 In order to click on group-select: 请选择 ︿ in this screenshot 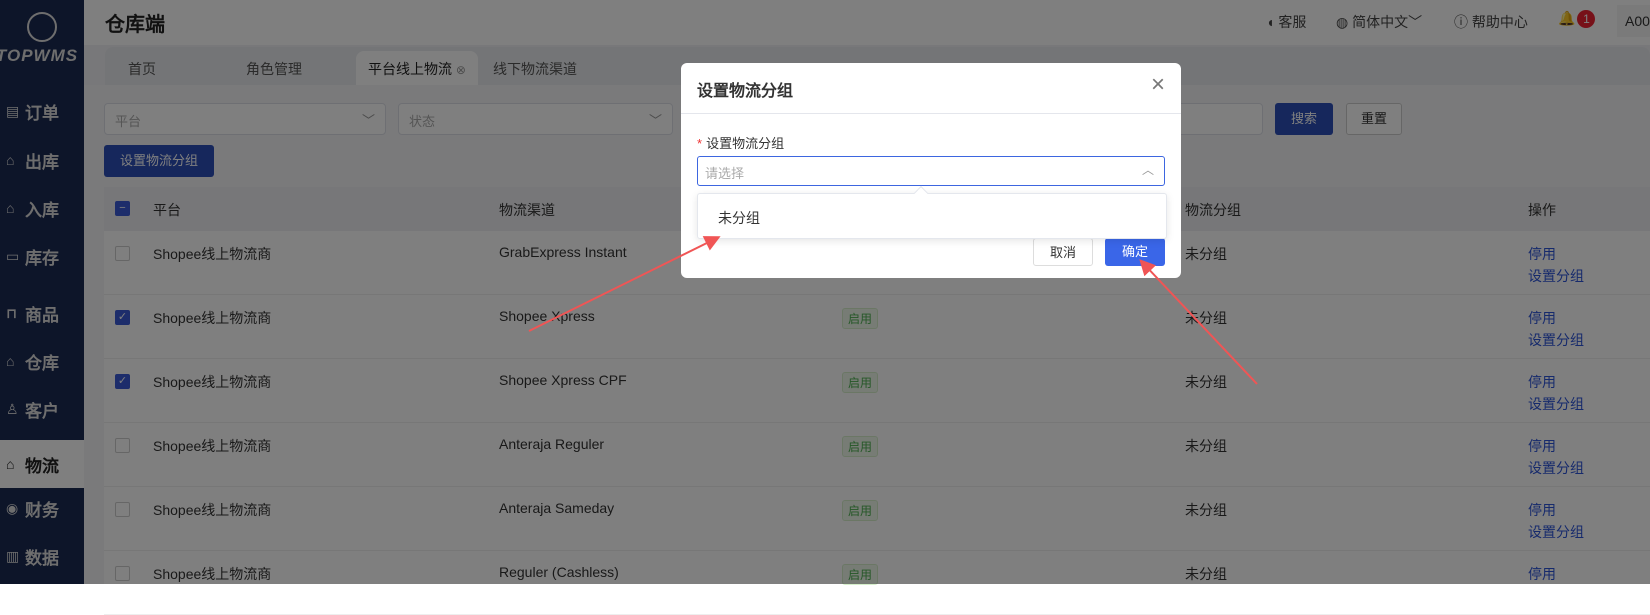, I will do `click(931, 171)`.